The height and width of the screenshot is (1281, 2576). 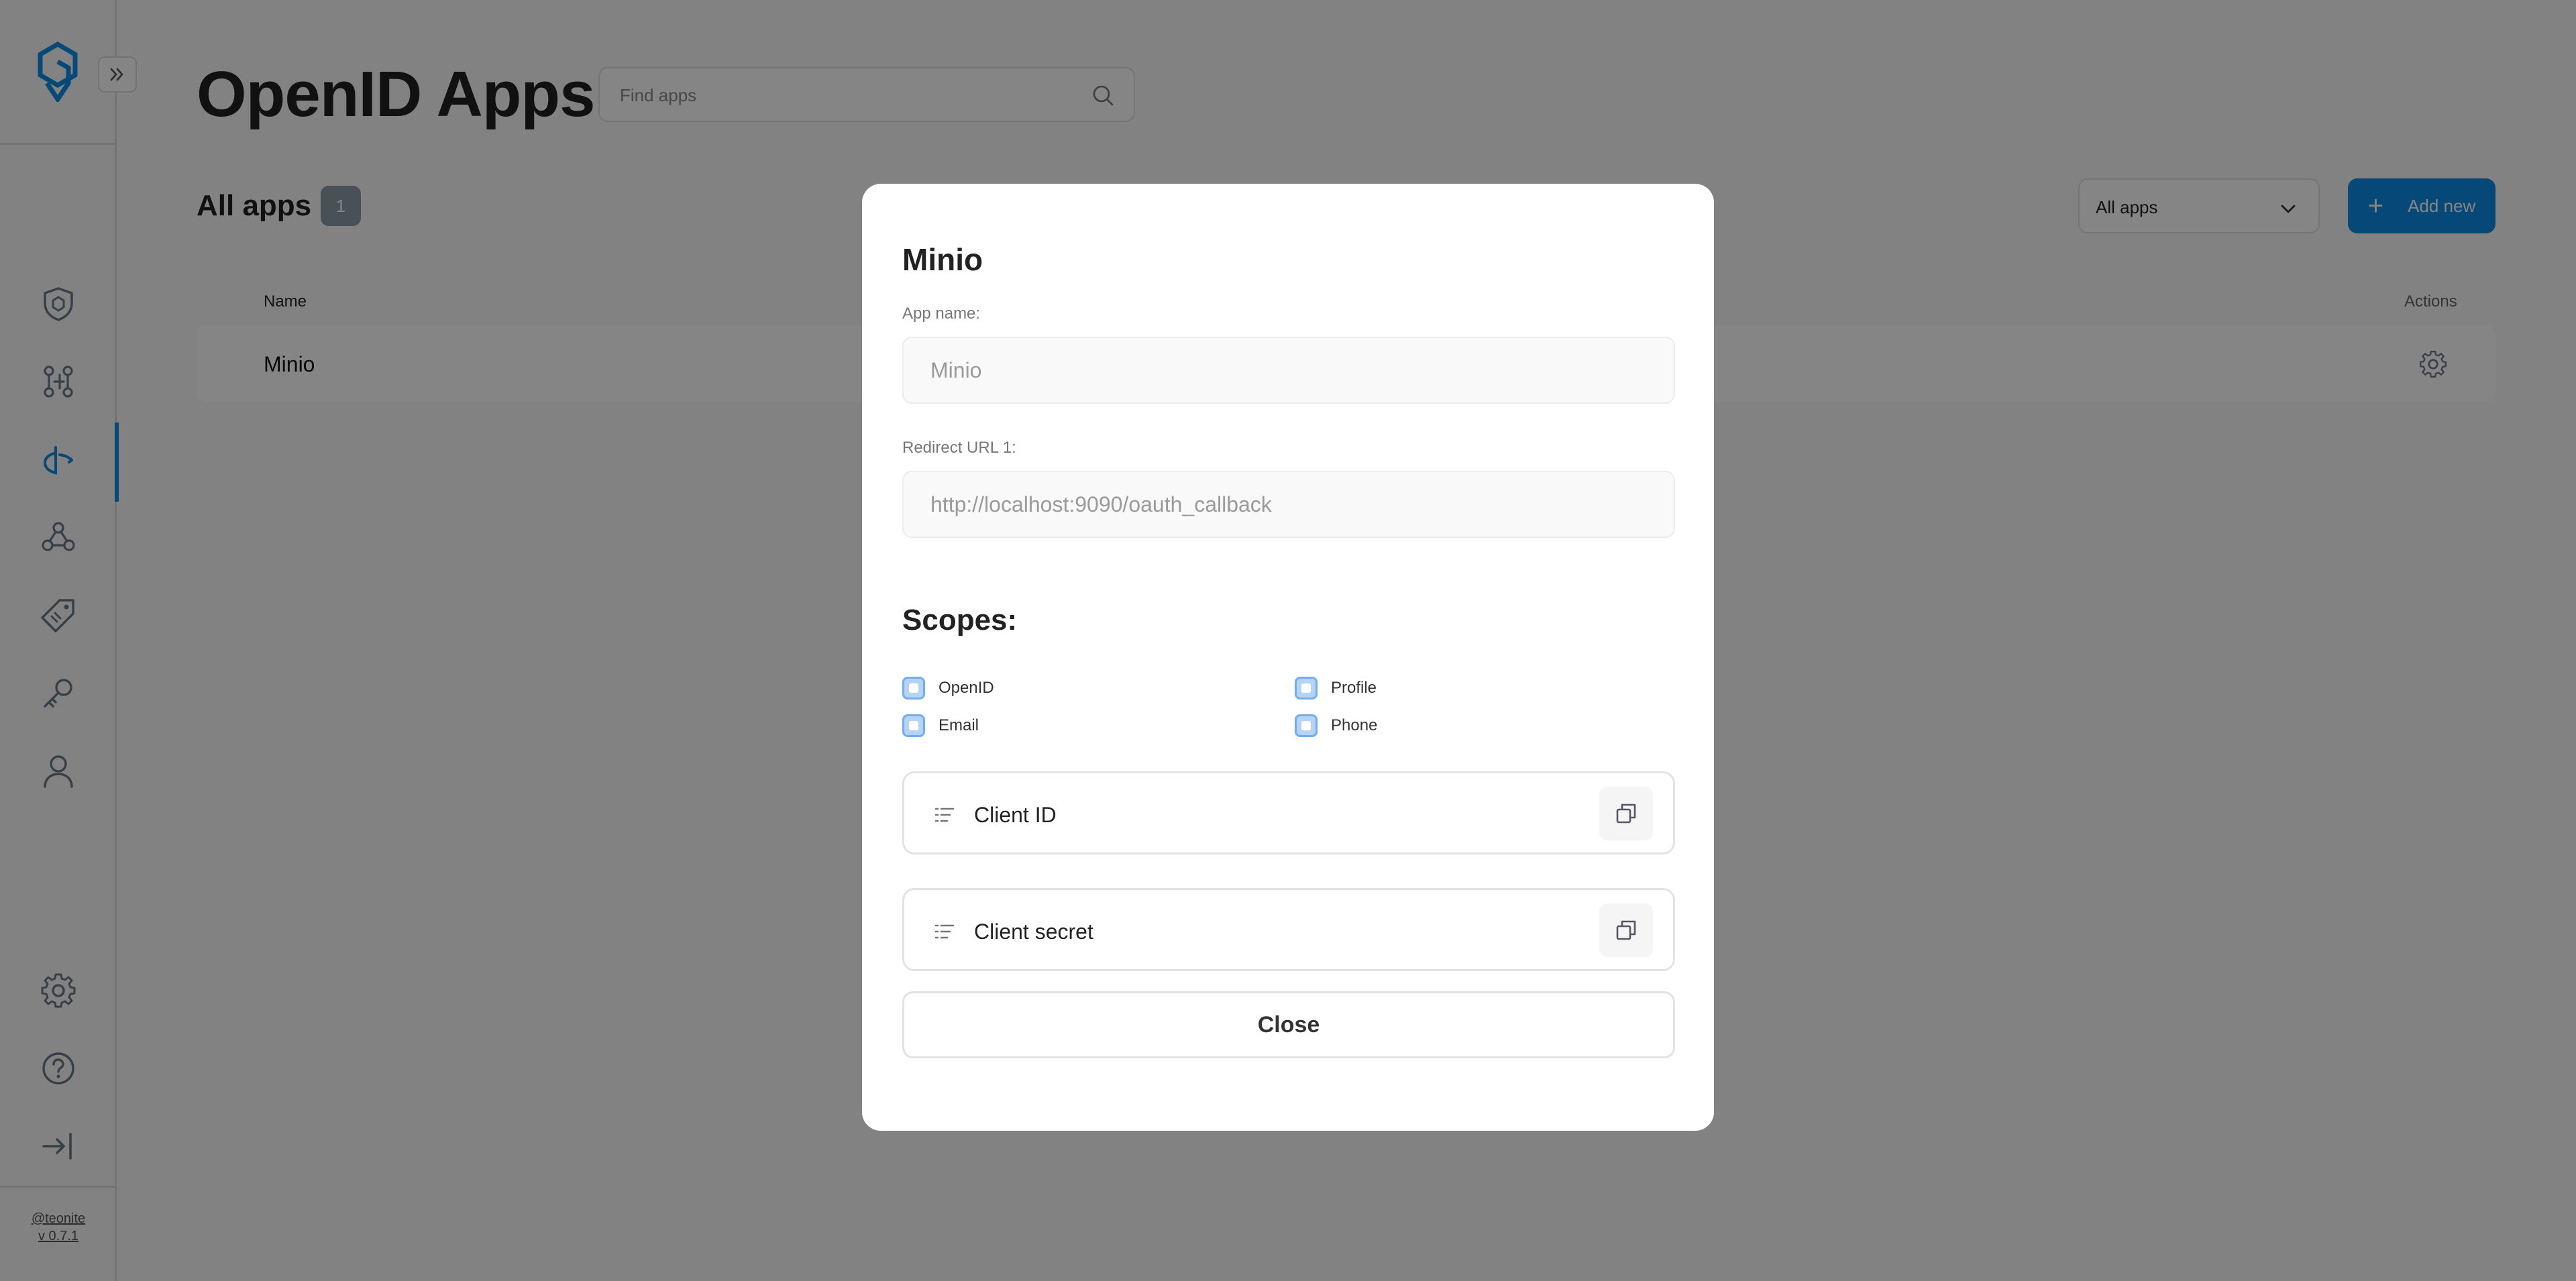 I want to click on scope-profile-checkbox: Profile, so click(x=1336, y=688).